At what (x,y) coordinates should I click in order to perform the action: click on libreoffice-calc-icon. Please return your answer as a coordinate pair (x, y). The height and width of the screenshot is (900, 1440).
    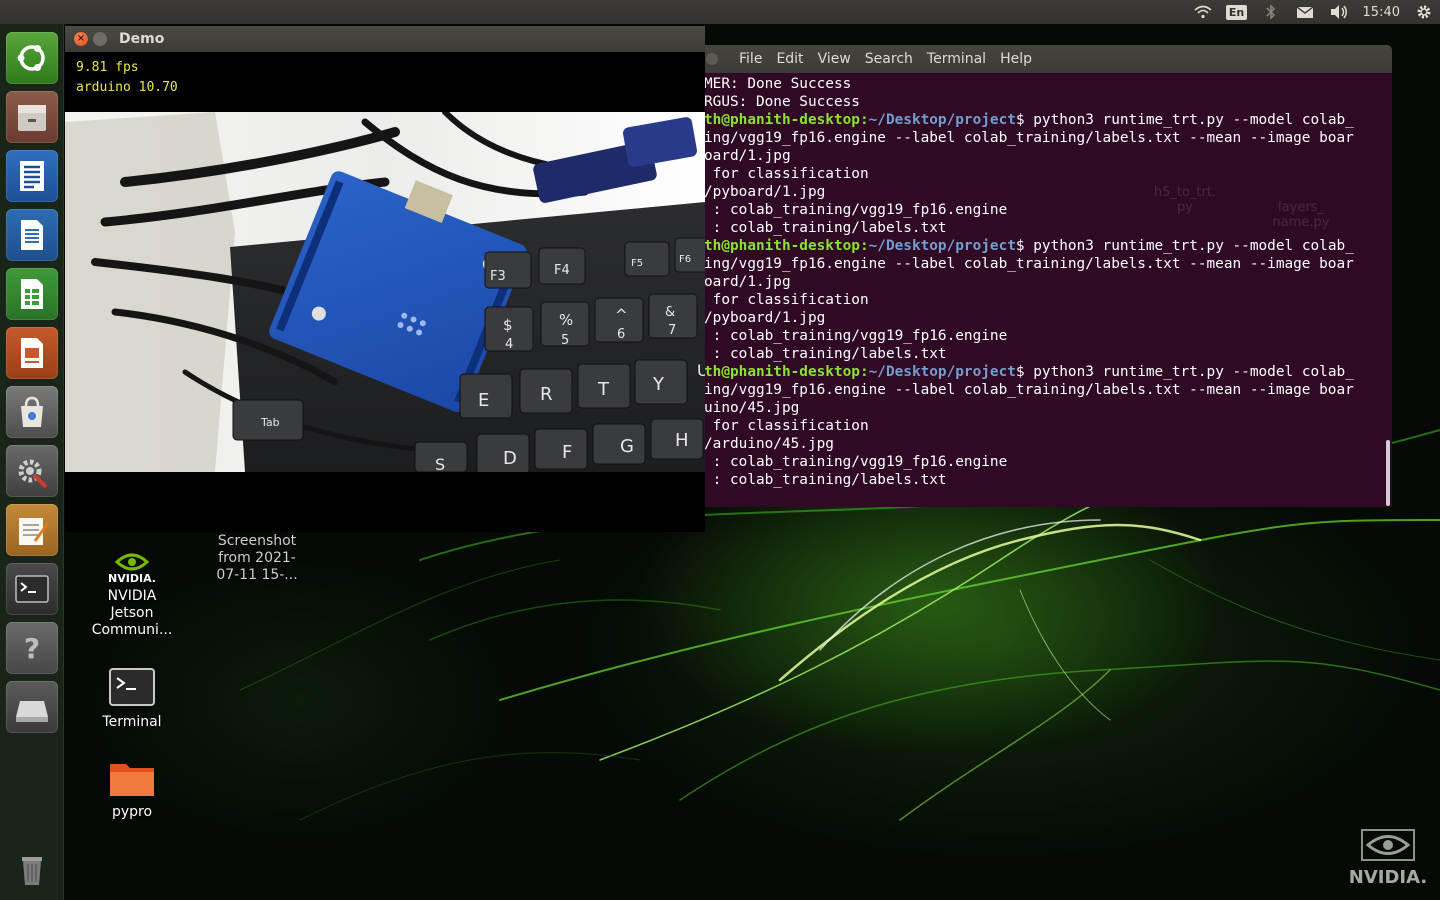
    Looking at the image, I should click on (32, 294).